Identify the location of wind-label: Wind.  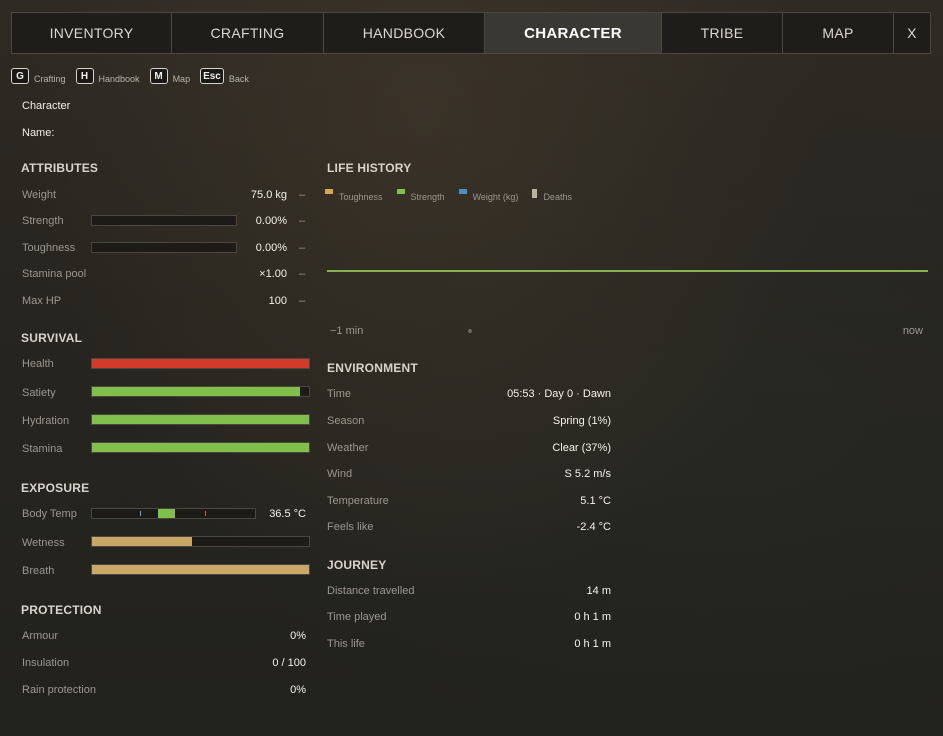
(340, 474).